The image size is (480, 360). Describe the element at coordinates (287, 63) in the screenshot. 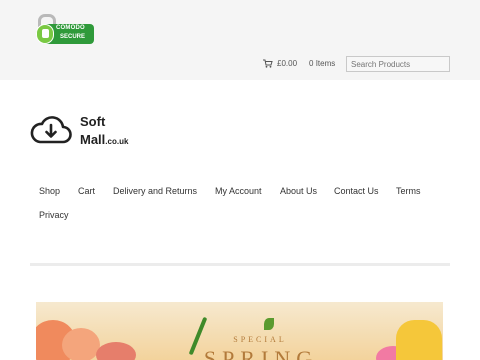

I see `cart-total: £0.00` at that location.